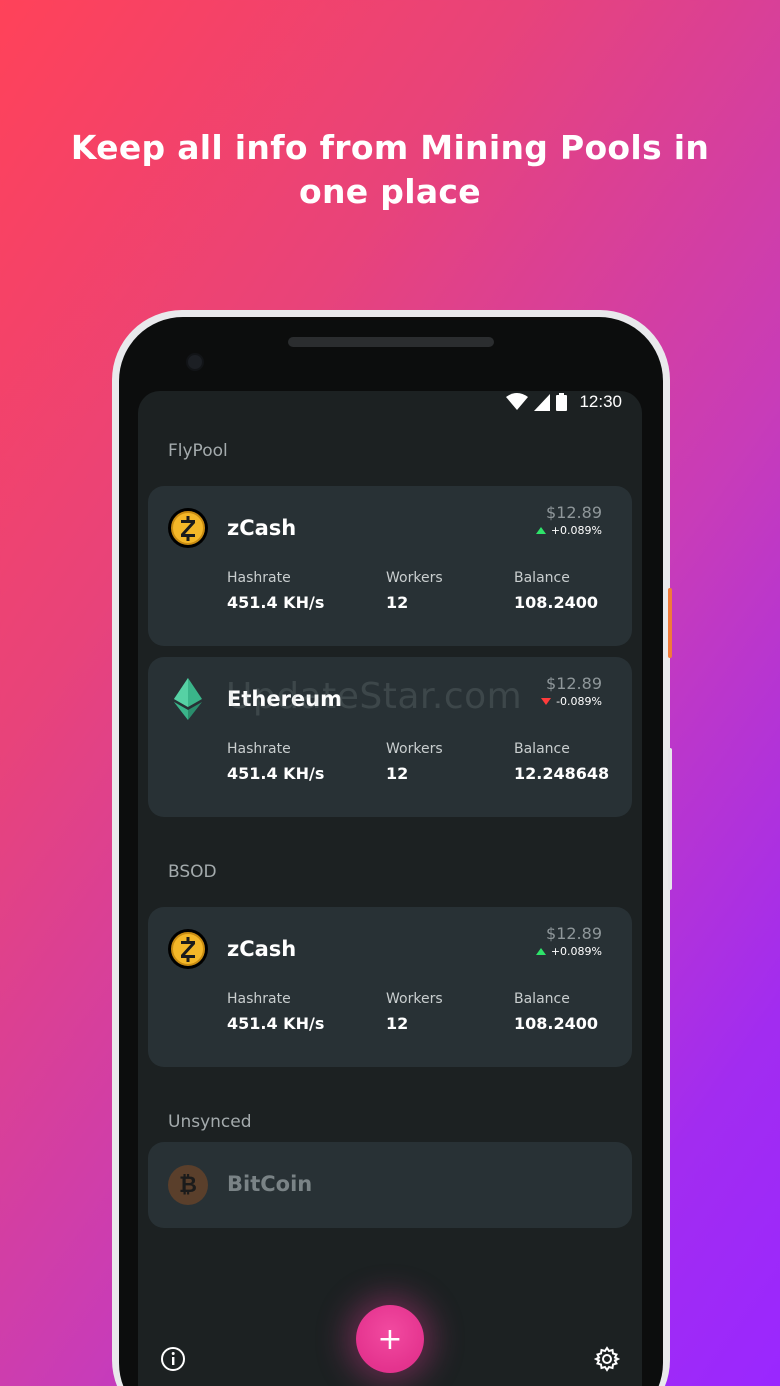  I want to click on wifi-icon, so click(517, 401).